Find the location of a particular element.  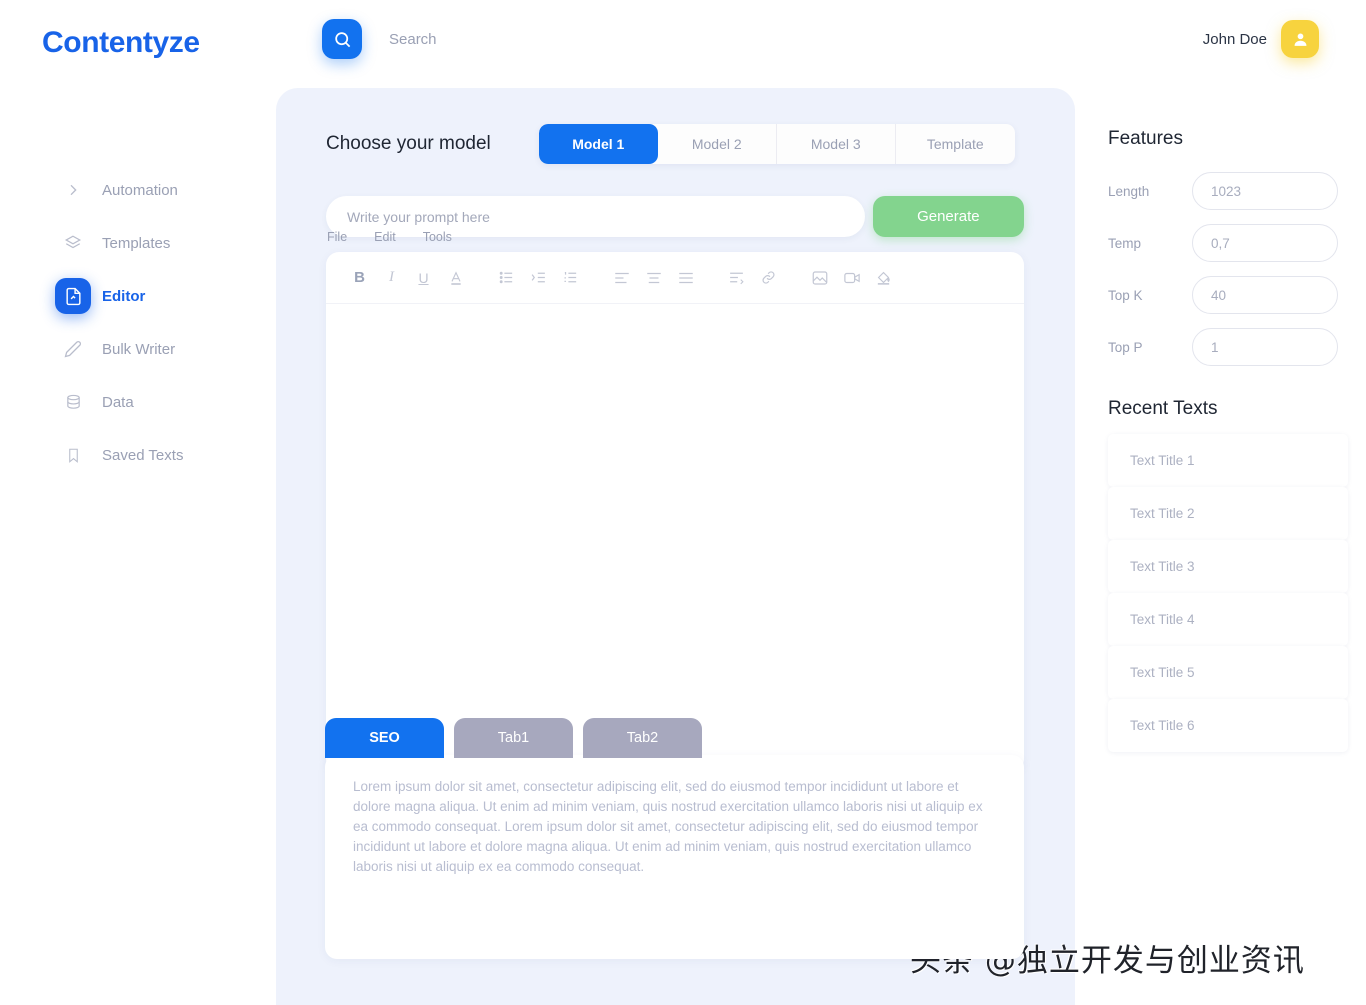

feature-row-length: Length is located at coordinates (1228, 191).